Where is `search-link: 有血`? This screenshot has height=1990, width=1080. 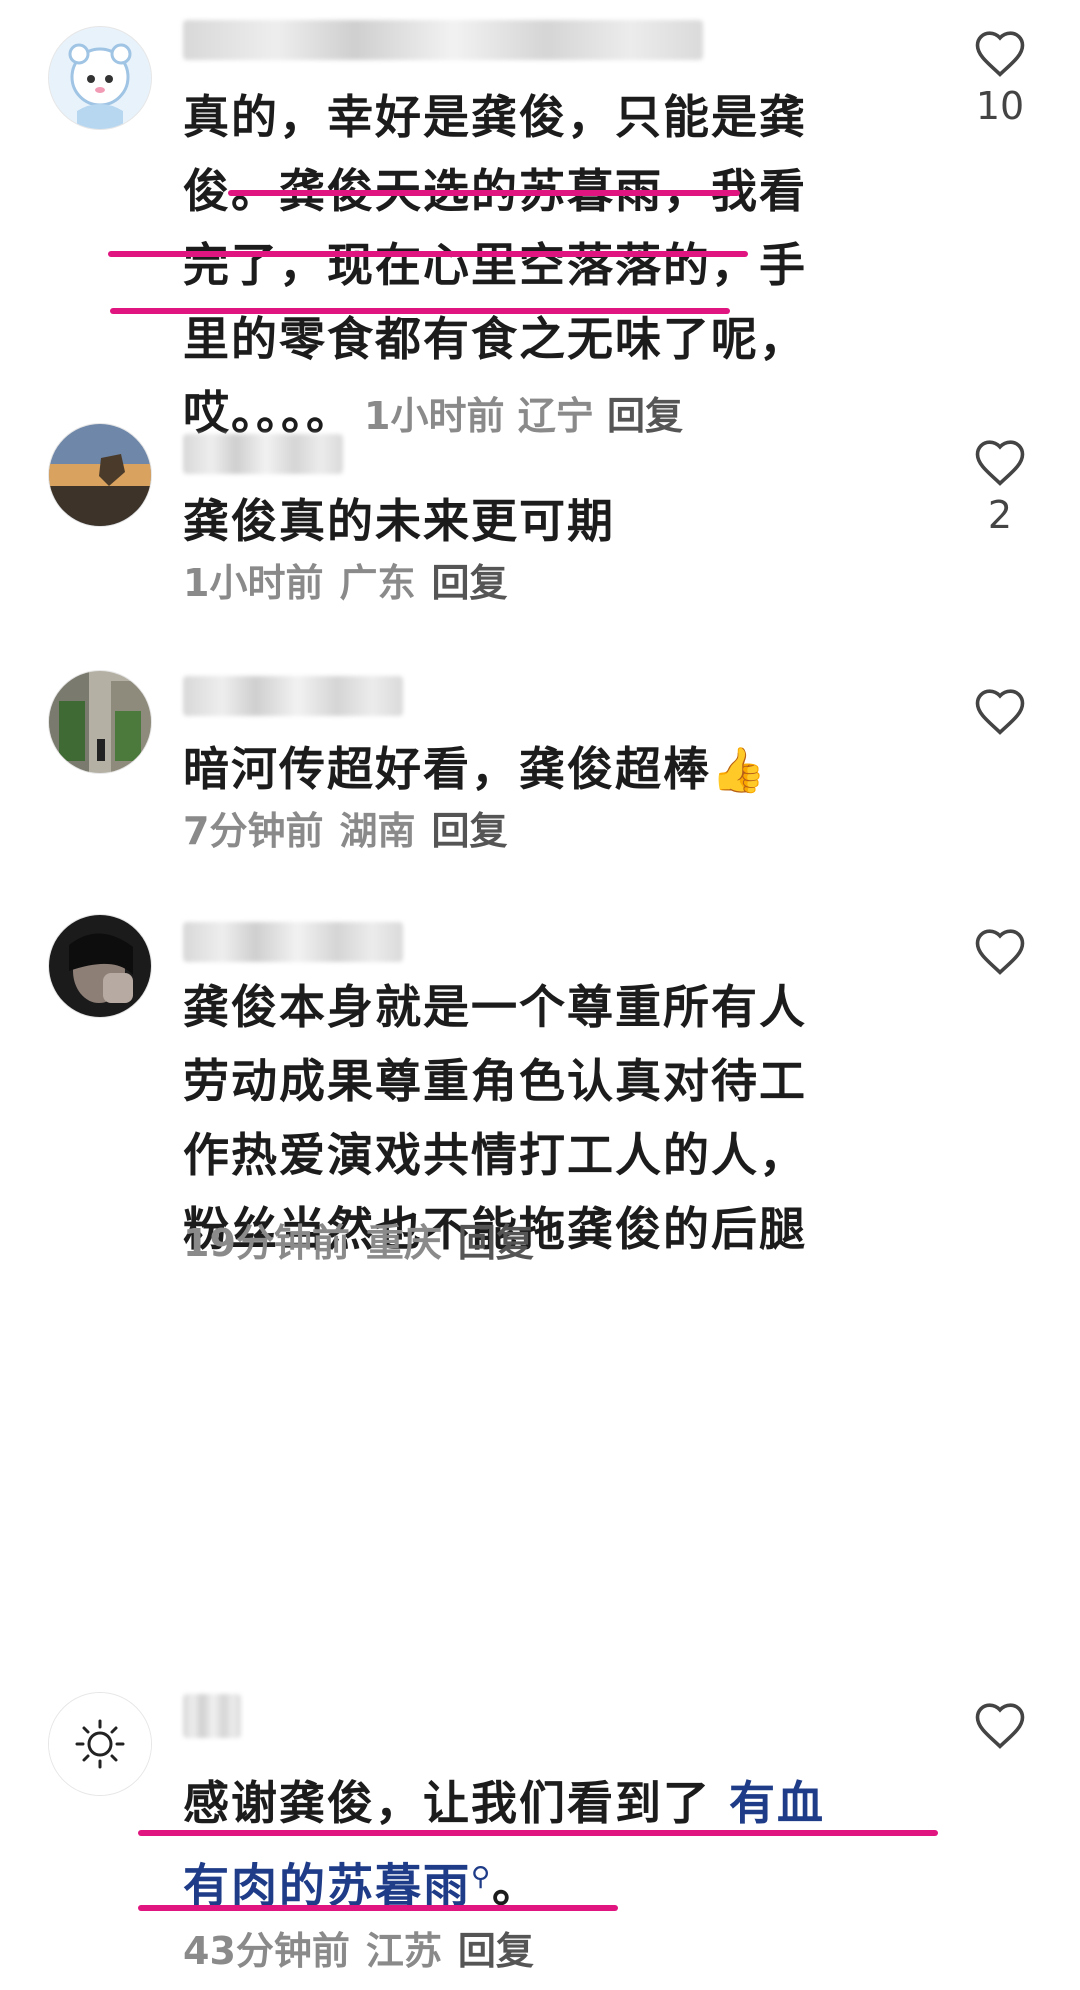 search-link: 有血 is located at coordinates (777, 1803).